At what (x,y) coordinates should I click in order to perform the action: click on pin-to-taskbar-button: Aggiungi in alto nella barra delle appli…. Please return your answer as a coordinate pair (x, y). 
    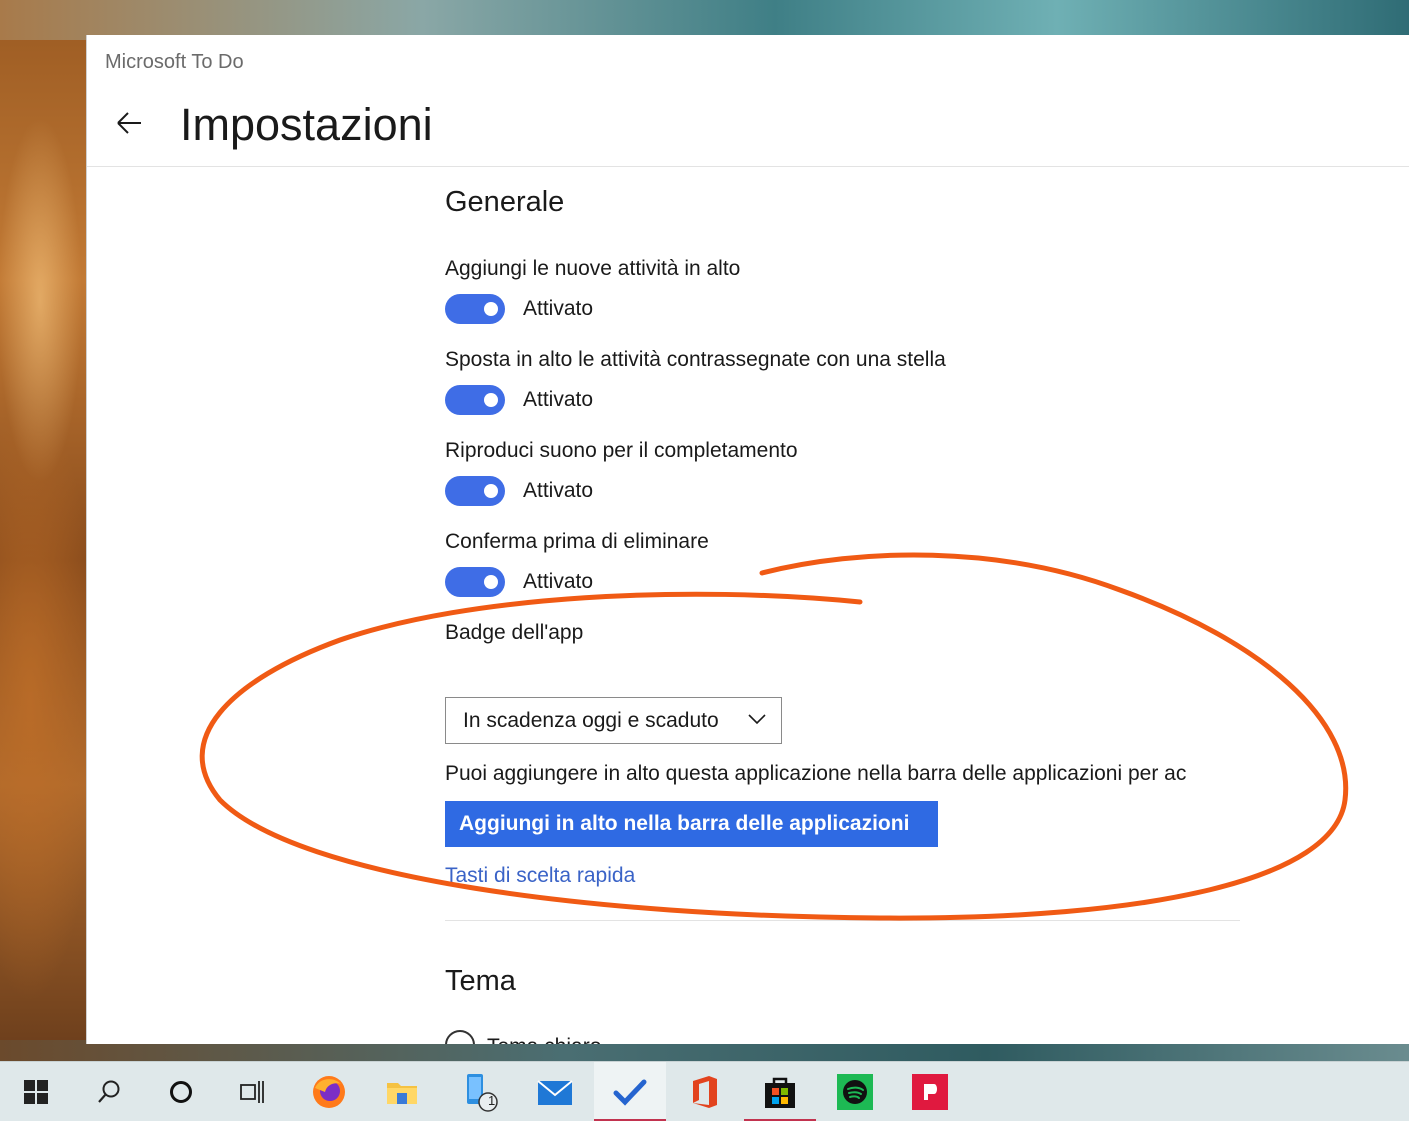
    Looking at the image, I should click on (691, 824).